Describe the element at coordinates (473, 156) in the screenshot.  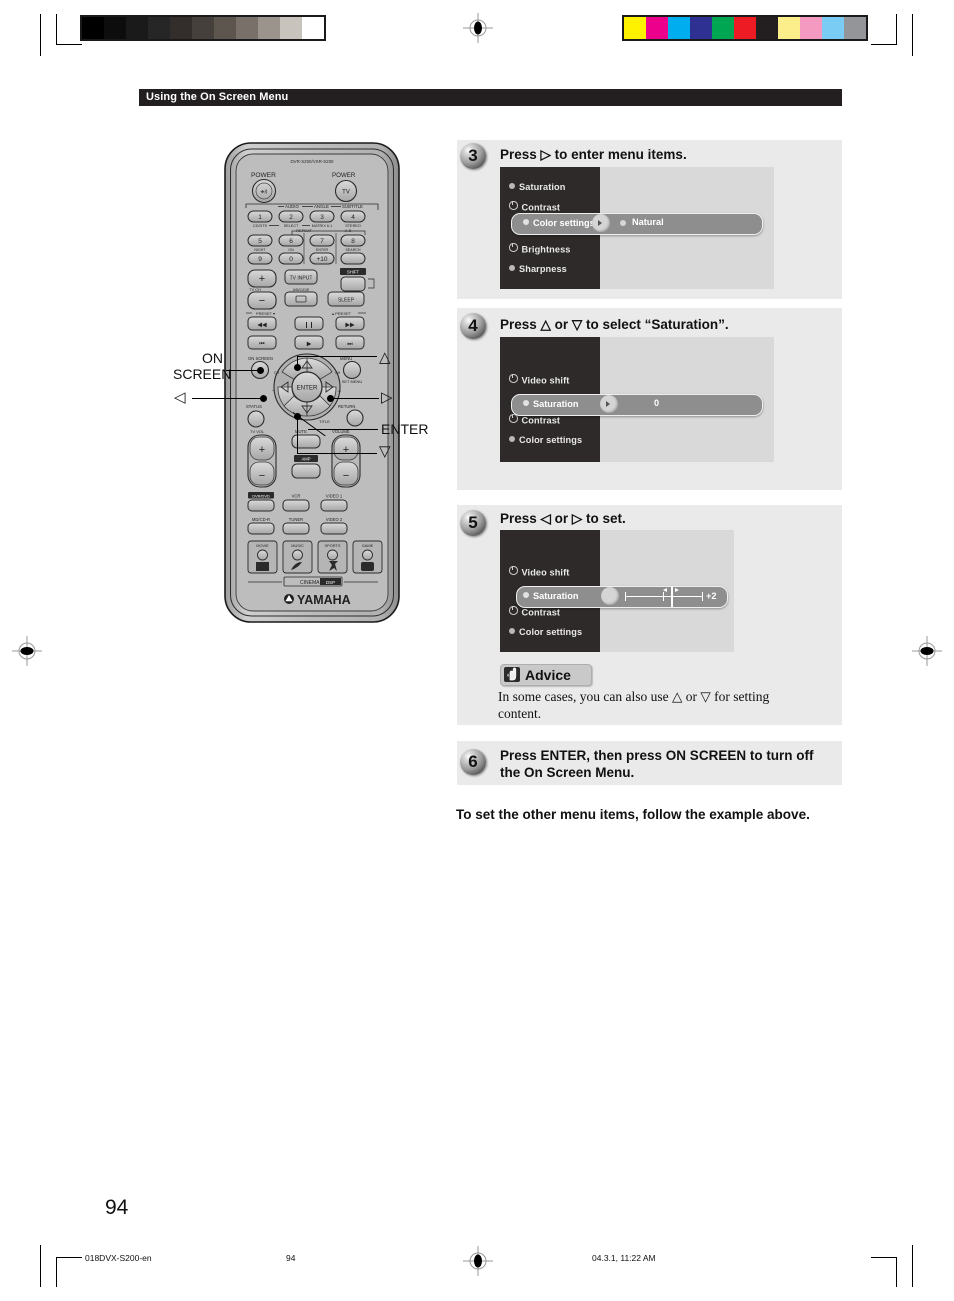
I see `step-3-badge: 3` at that location.